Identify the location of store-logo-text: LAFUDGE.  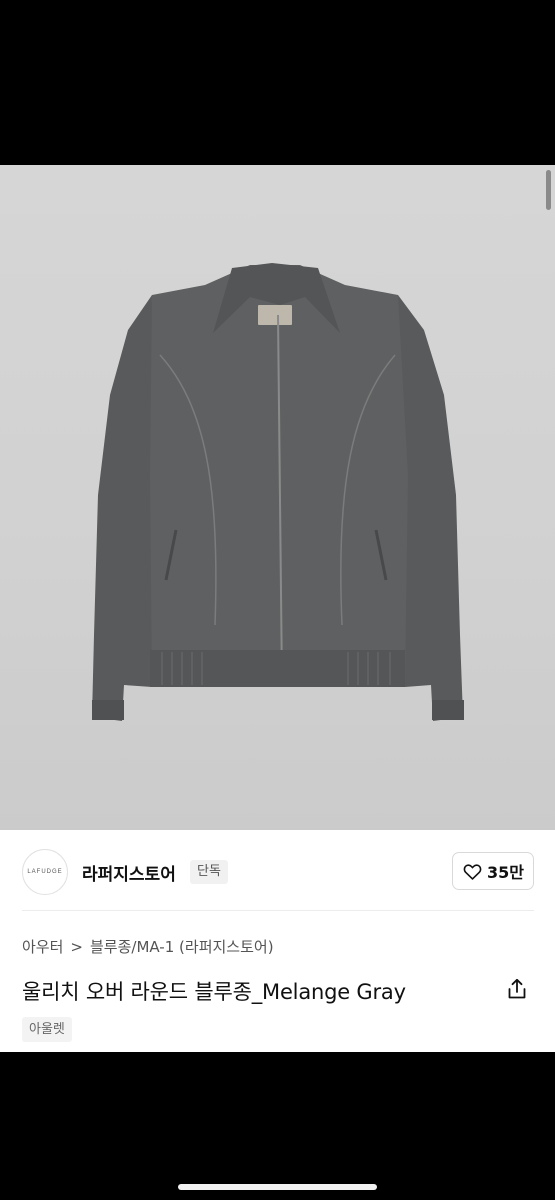
(45, 872).